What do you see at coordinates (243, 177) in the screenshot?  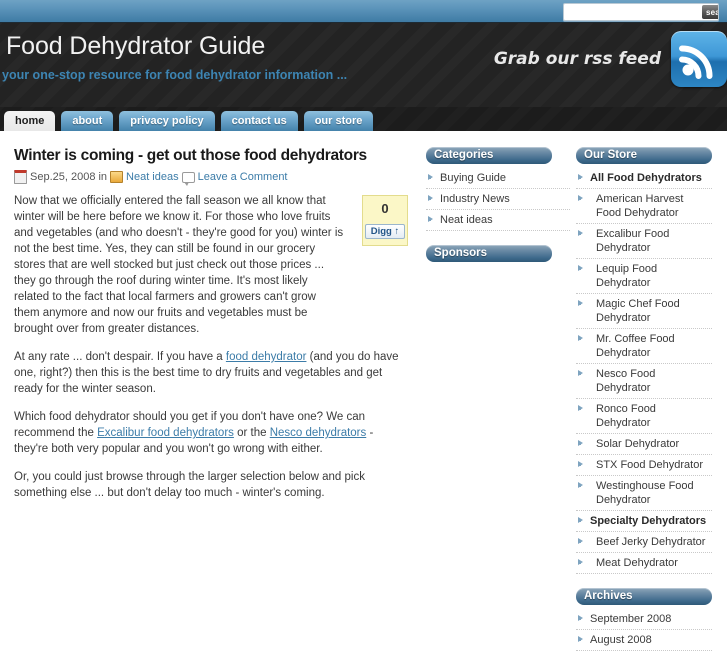 I see `leave-comment-link: Leave a Comment` at bounding box center [243, 177].